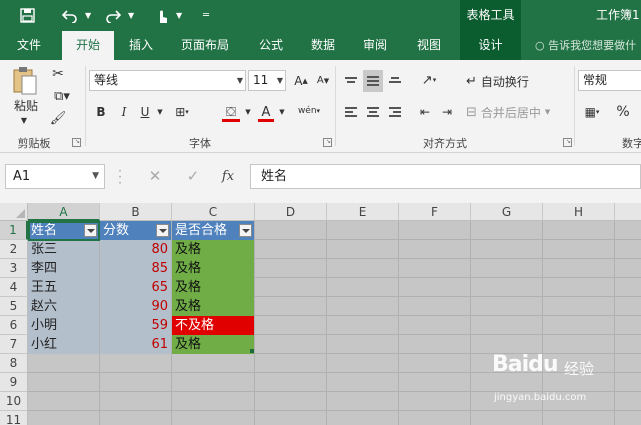 The width and height of the screenshot is (641, 425). I want to click on column-header-c: C, so click(213, 212).